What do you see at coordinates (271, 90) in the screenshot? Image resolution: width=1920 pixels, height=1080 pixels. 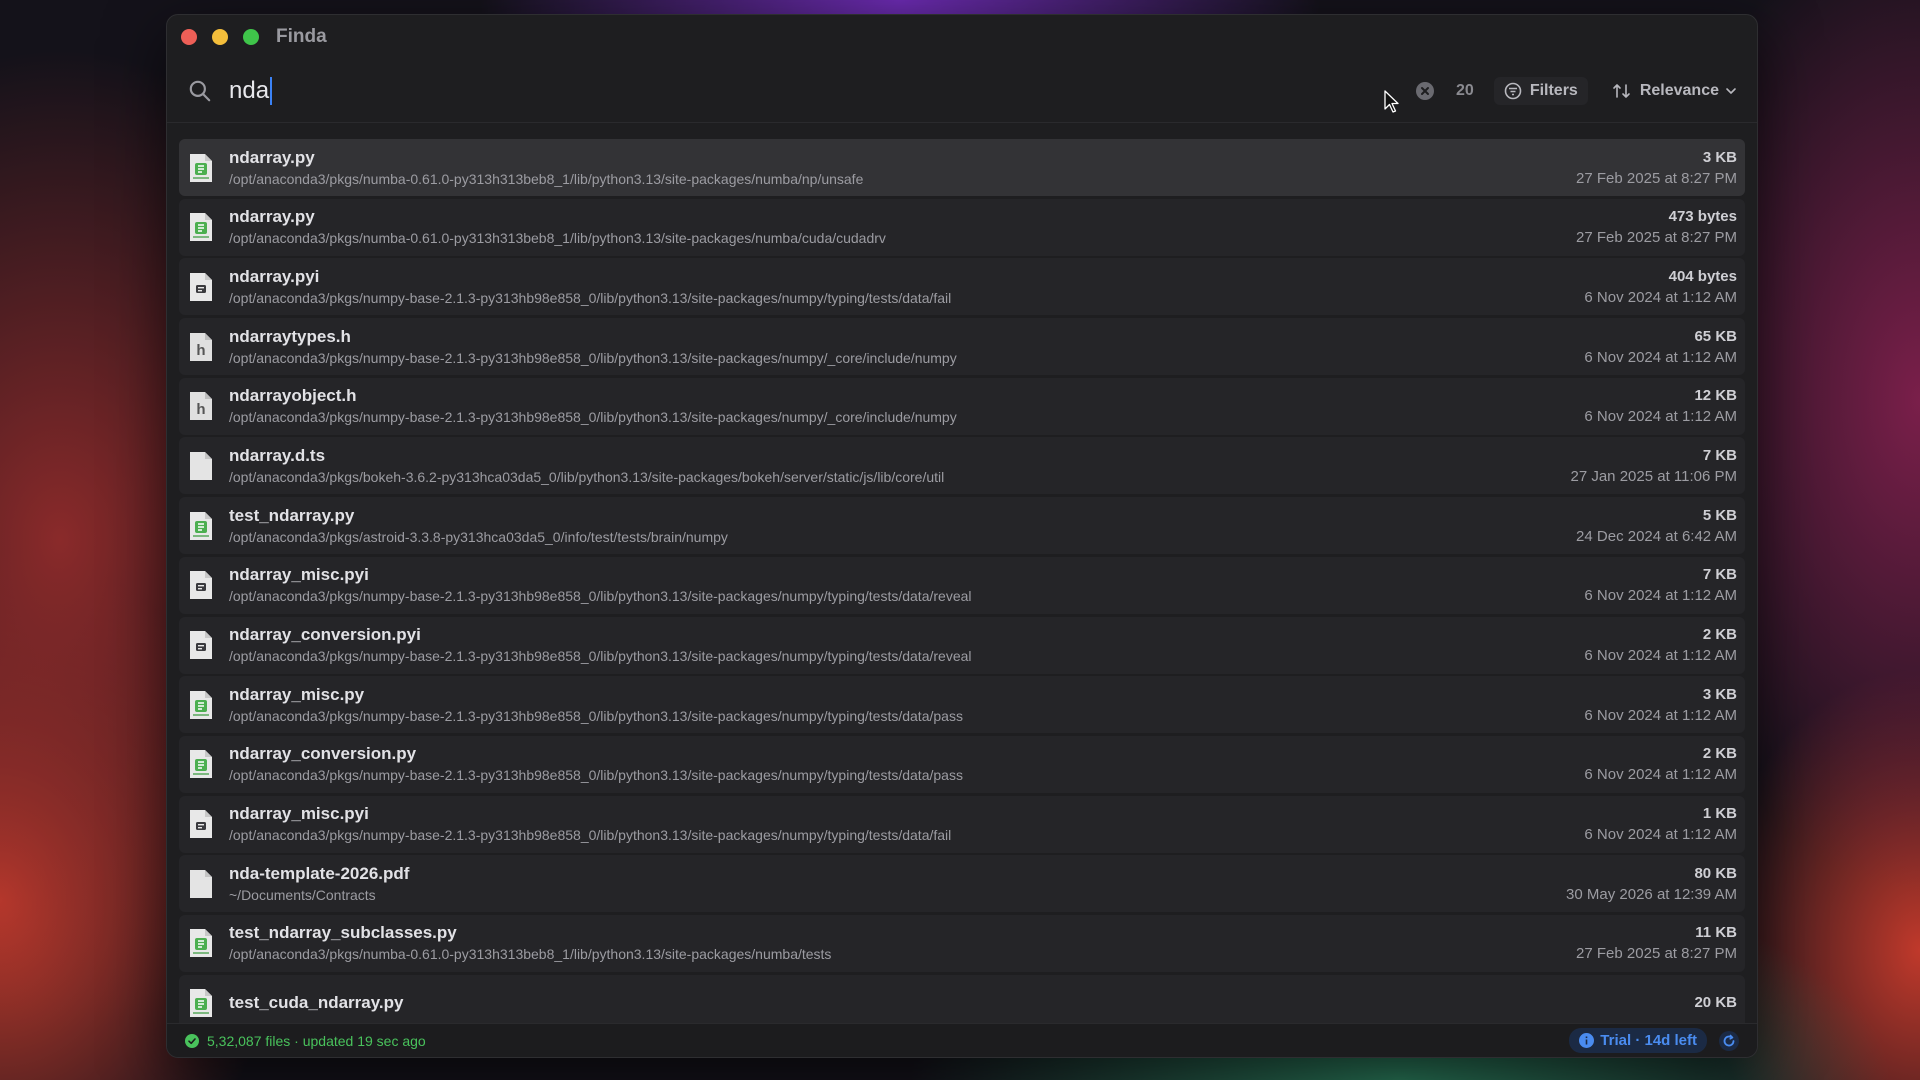 I see `text-caret` at bounding box center [271, 90].